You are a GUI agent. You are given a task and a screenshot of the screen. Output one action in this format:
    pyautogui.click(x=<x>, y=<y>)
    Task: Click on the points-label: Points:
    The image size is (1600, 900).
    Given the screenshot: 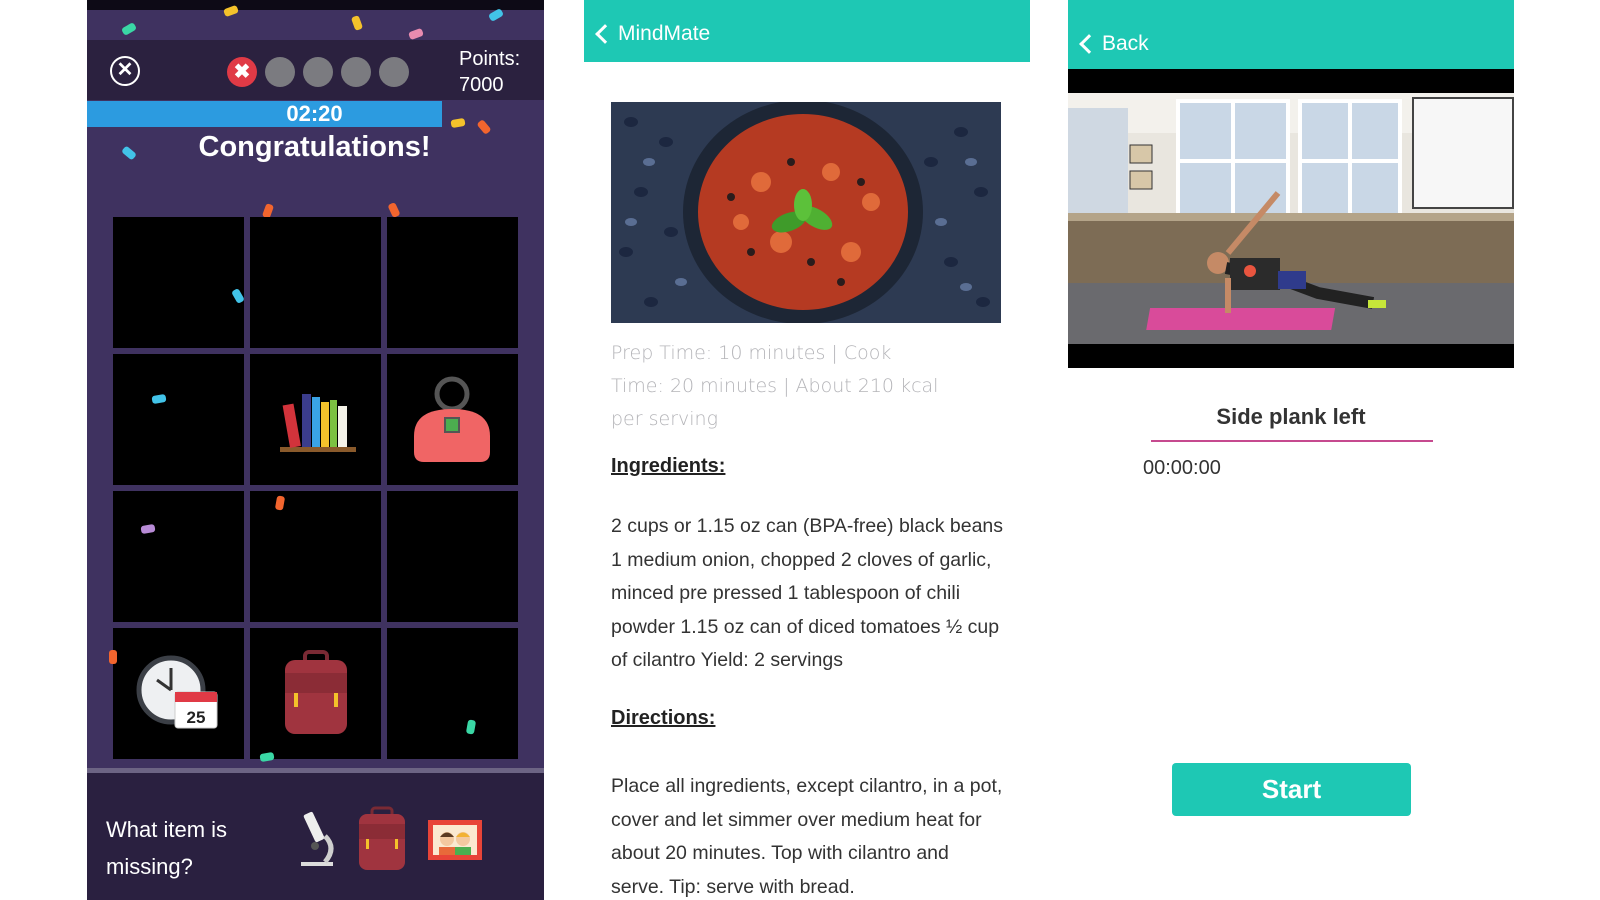 What is the action you would take?
    pyautogui.click(x=490, y=59)
    